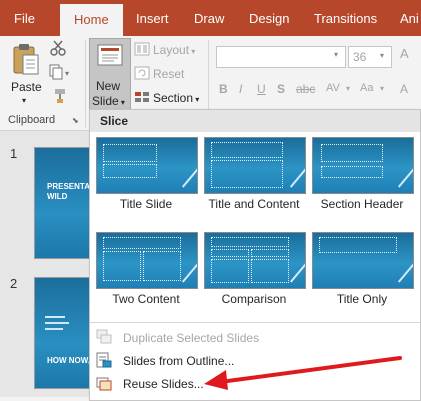 Image resolution: width=421 pixels, height=401 pixels. I want to click on layout-comparison-label: Comparison, so click(254, 299).